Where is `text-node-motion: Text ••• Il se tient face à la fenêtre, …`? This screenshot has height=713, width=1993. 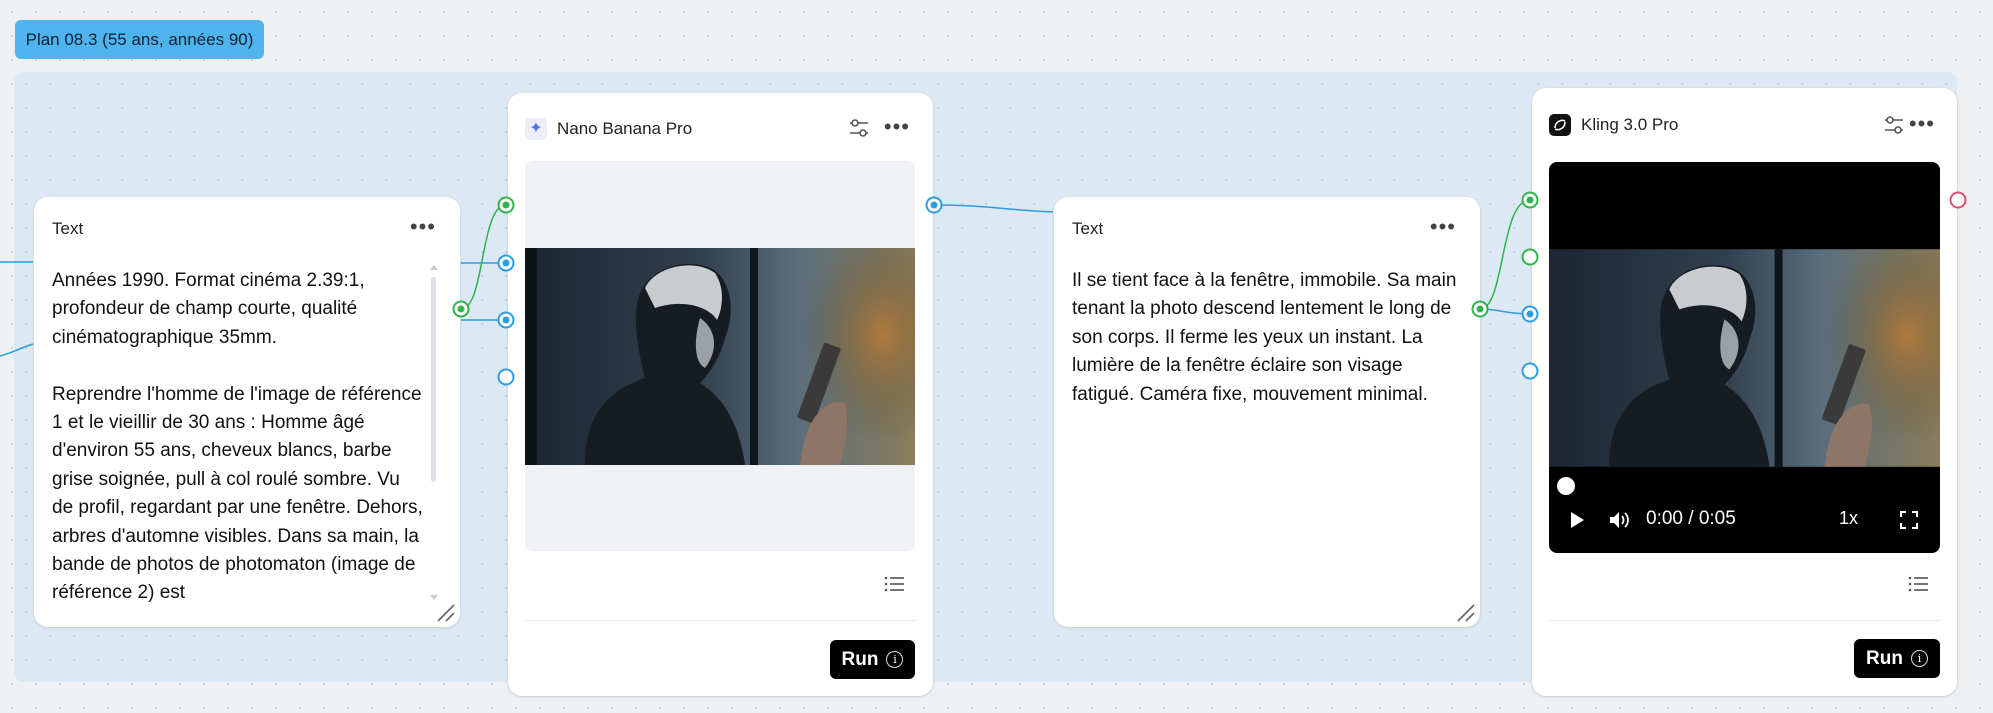 text-node-motion: Text ••• Il se tient face à la fenêtre, … is located at coordinates (1267, 412).